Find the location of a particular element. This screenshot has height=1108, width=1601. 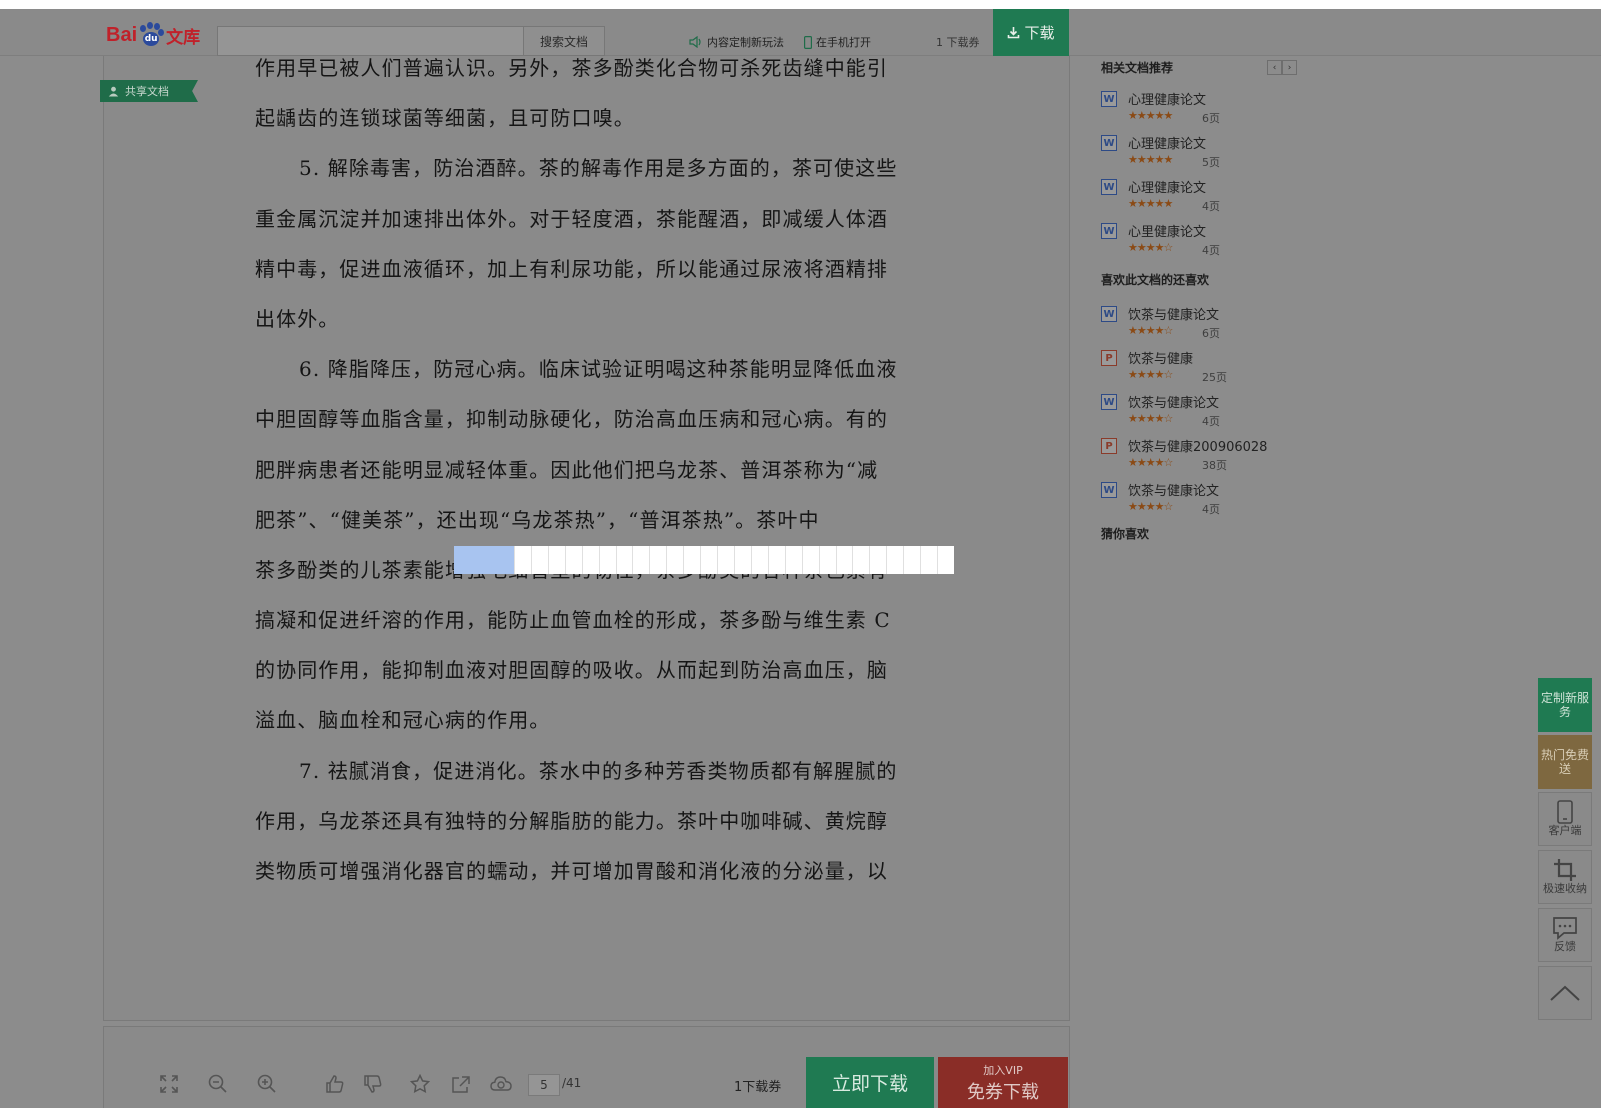

back-to-top-button is located at coordinates (1565, 993).